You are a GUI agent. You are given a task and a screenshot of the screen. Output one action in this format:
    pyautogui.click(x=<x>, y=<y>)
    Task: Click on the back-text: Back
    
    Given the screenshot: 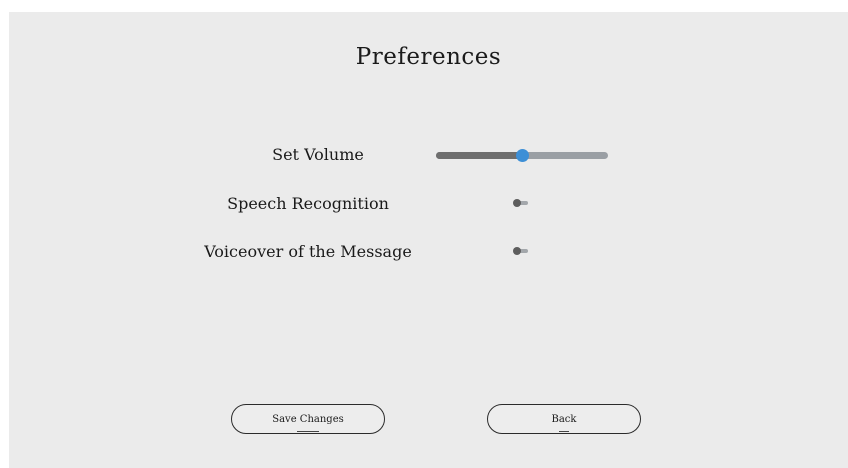 What is the action you would take?
    pyautogui.click(x=564, y=419)
    